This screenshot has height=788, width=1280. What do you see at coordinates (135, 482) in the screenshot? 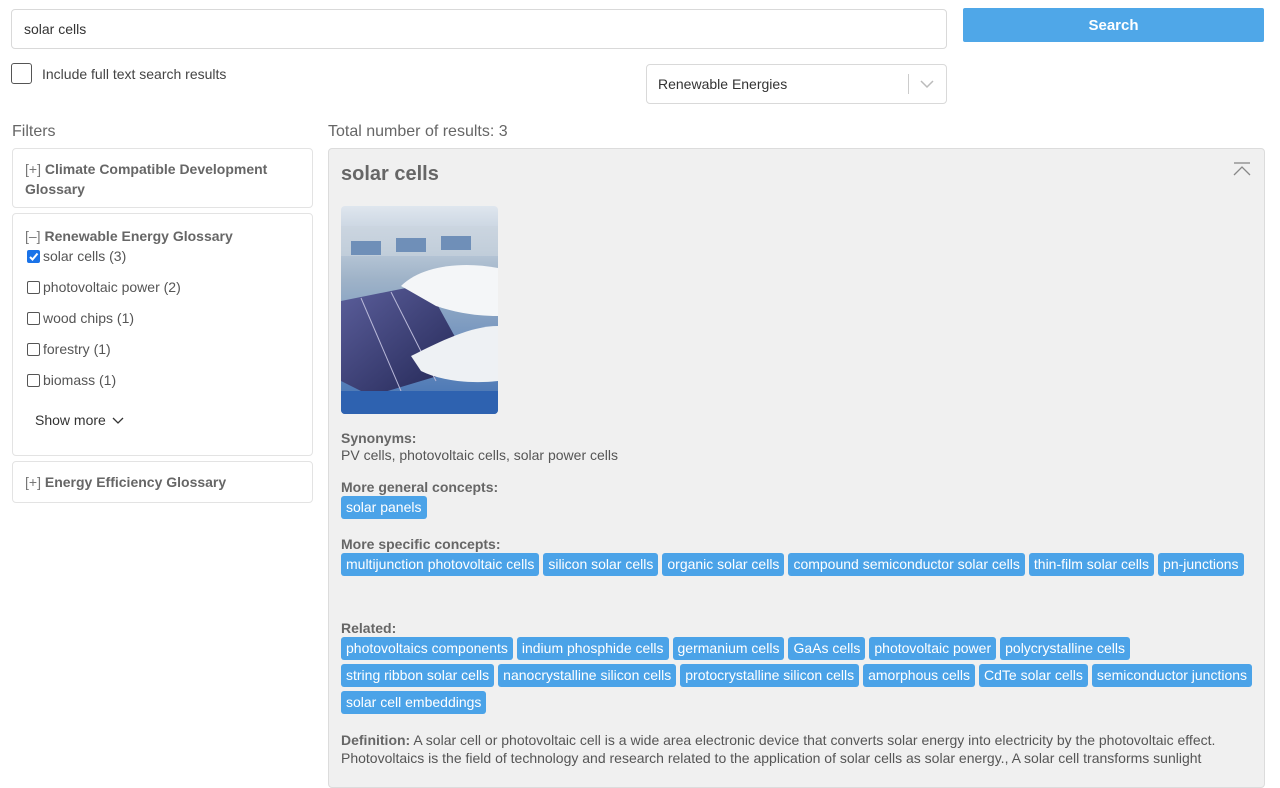
I see `filter-group-name: Energy Efficiency Glossary` at bounding box center [135, 482].